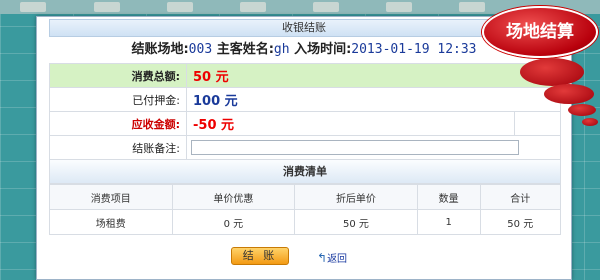  I want to click on deposit-value: 100 元, so click(373, 99).